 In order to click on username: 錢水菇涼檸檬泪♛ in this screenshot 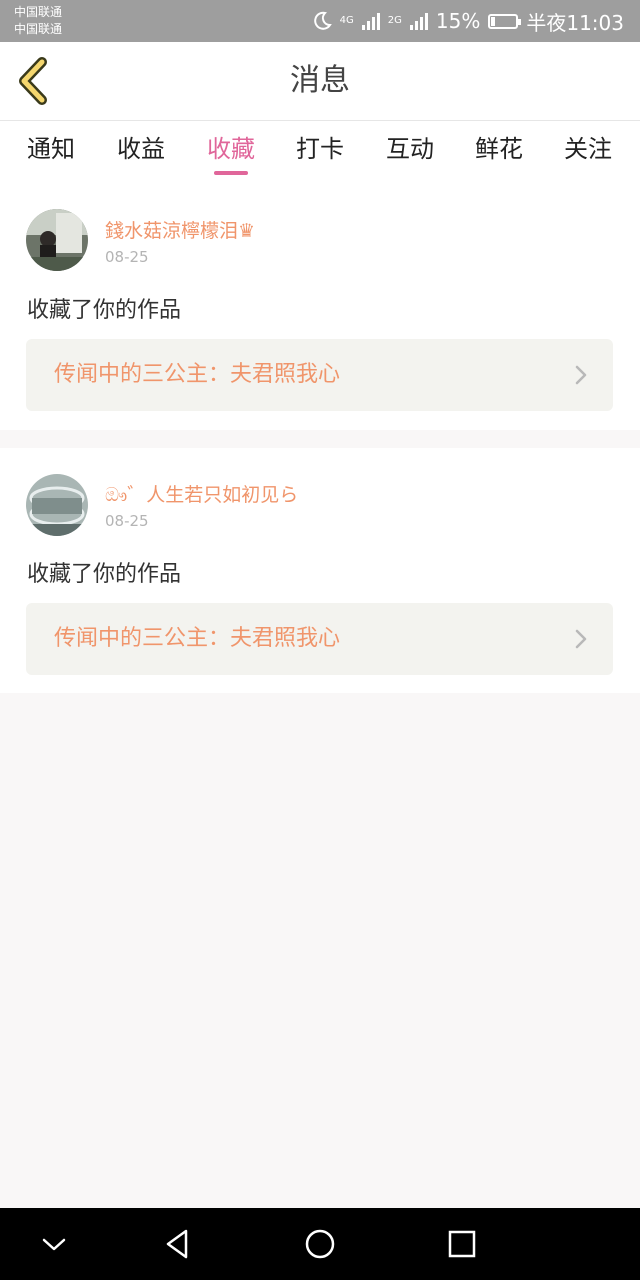, I will do `click(180, 229)`.